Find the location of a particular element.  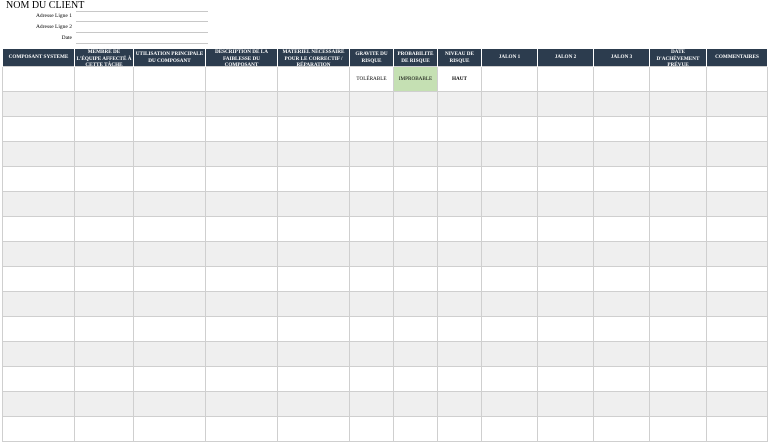

severity-cell: TOLÉRABLE is located at coordinates (371, 79).